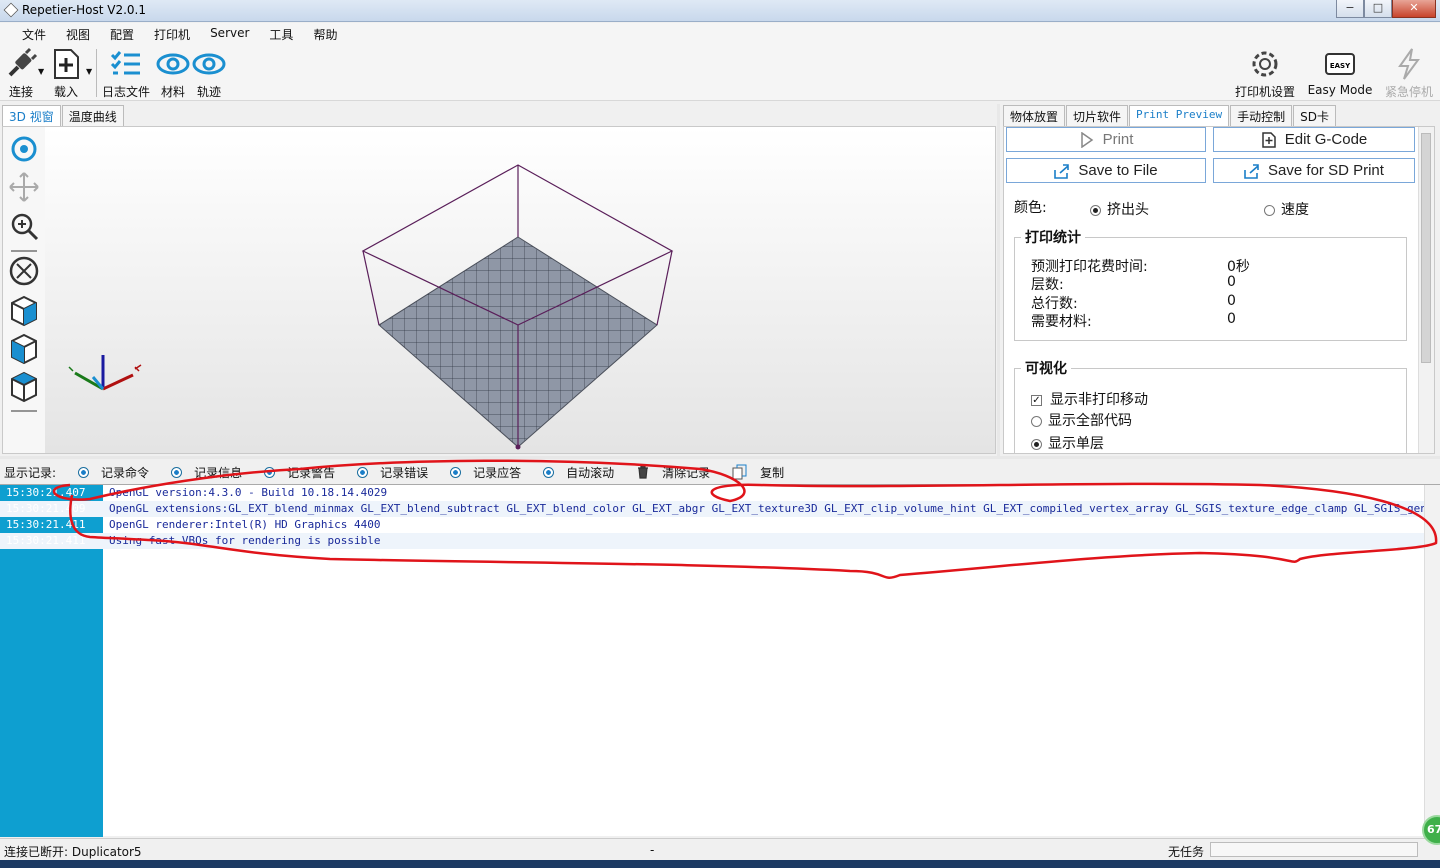  Describe the element at coordinates (209, 73) in the screenshot. I see `path-button: 轨迹` at that location.